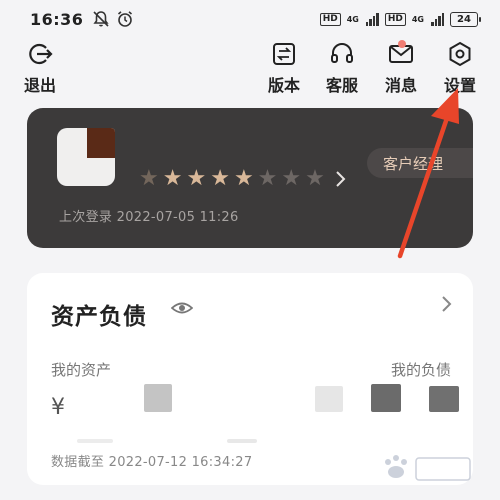 The image size is (500, 500). Describe the element at coordinates (250, 19) in the screenshot. I see `status-bar: 16:36 HD 4G HD 4G 24` at that location.